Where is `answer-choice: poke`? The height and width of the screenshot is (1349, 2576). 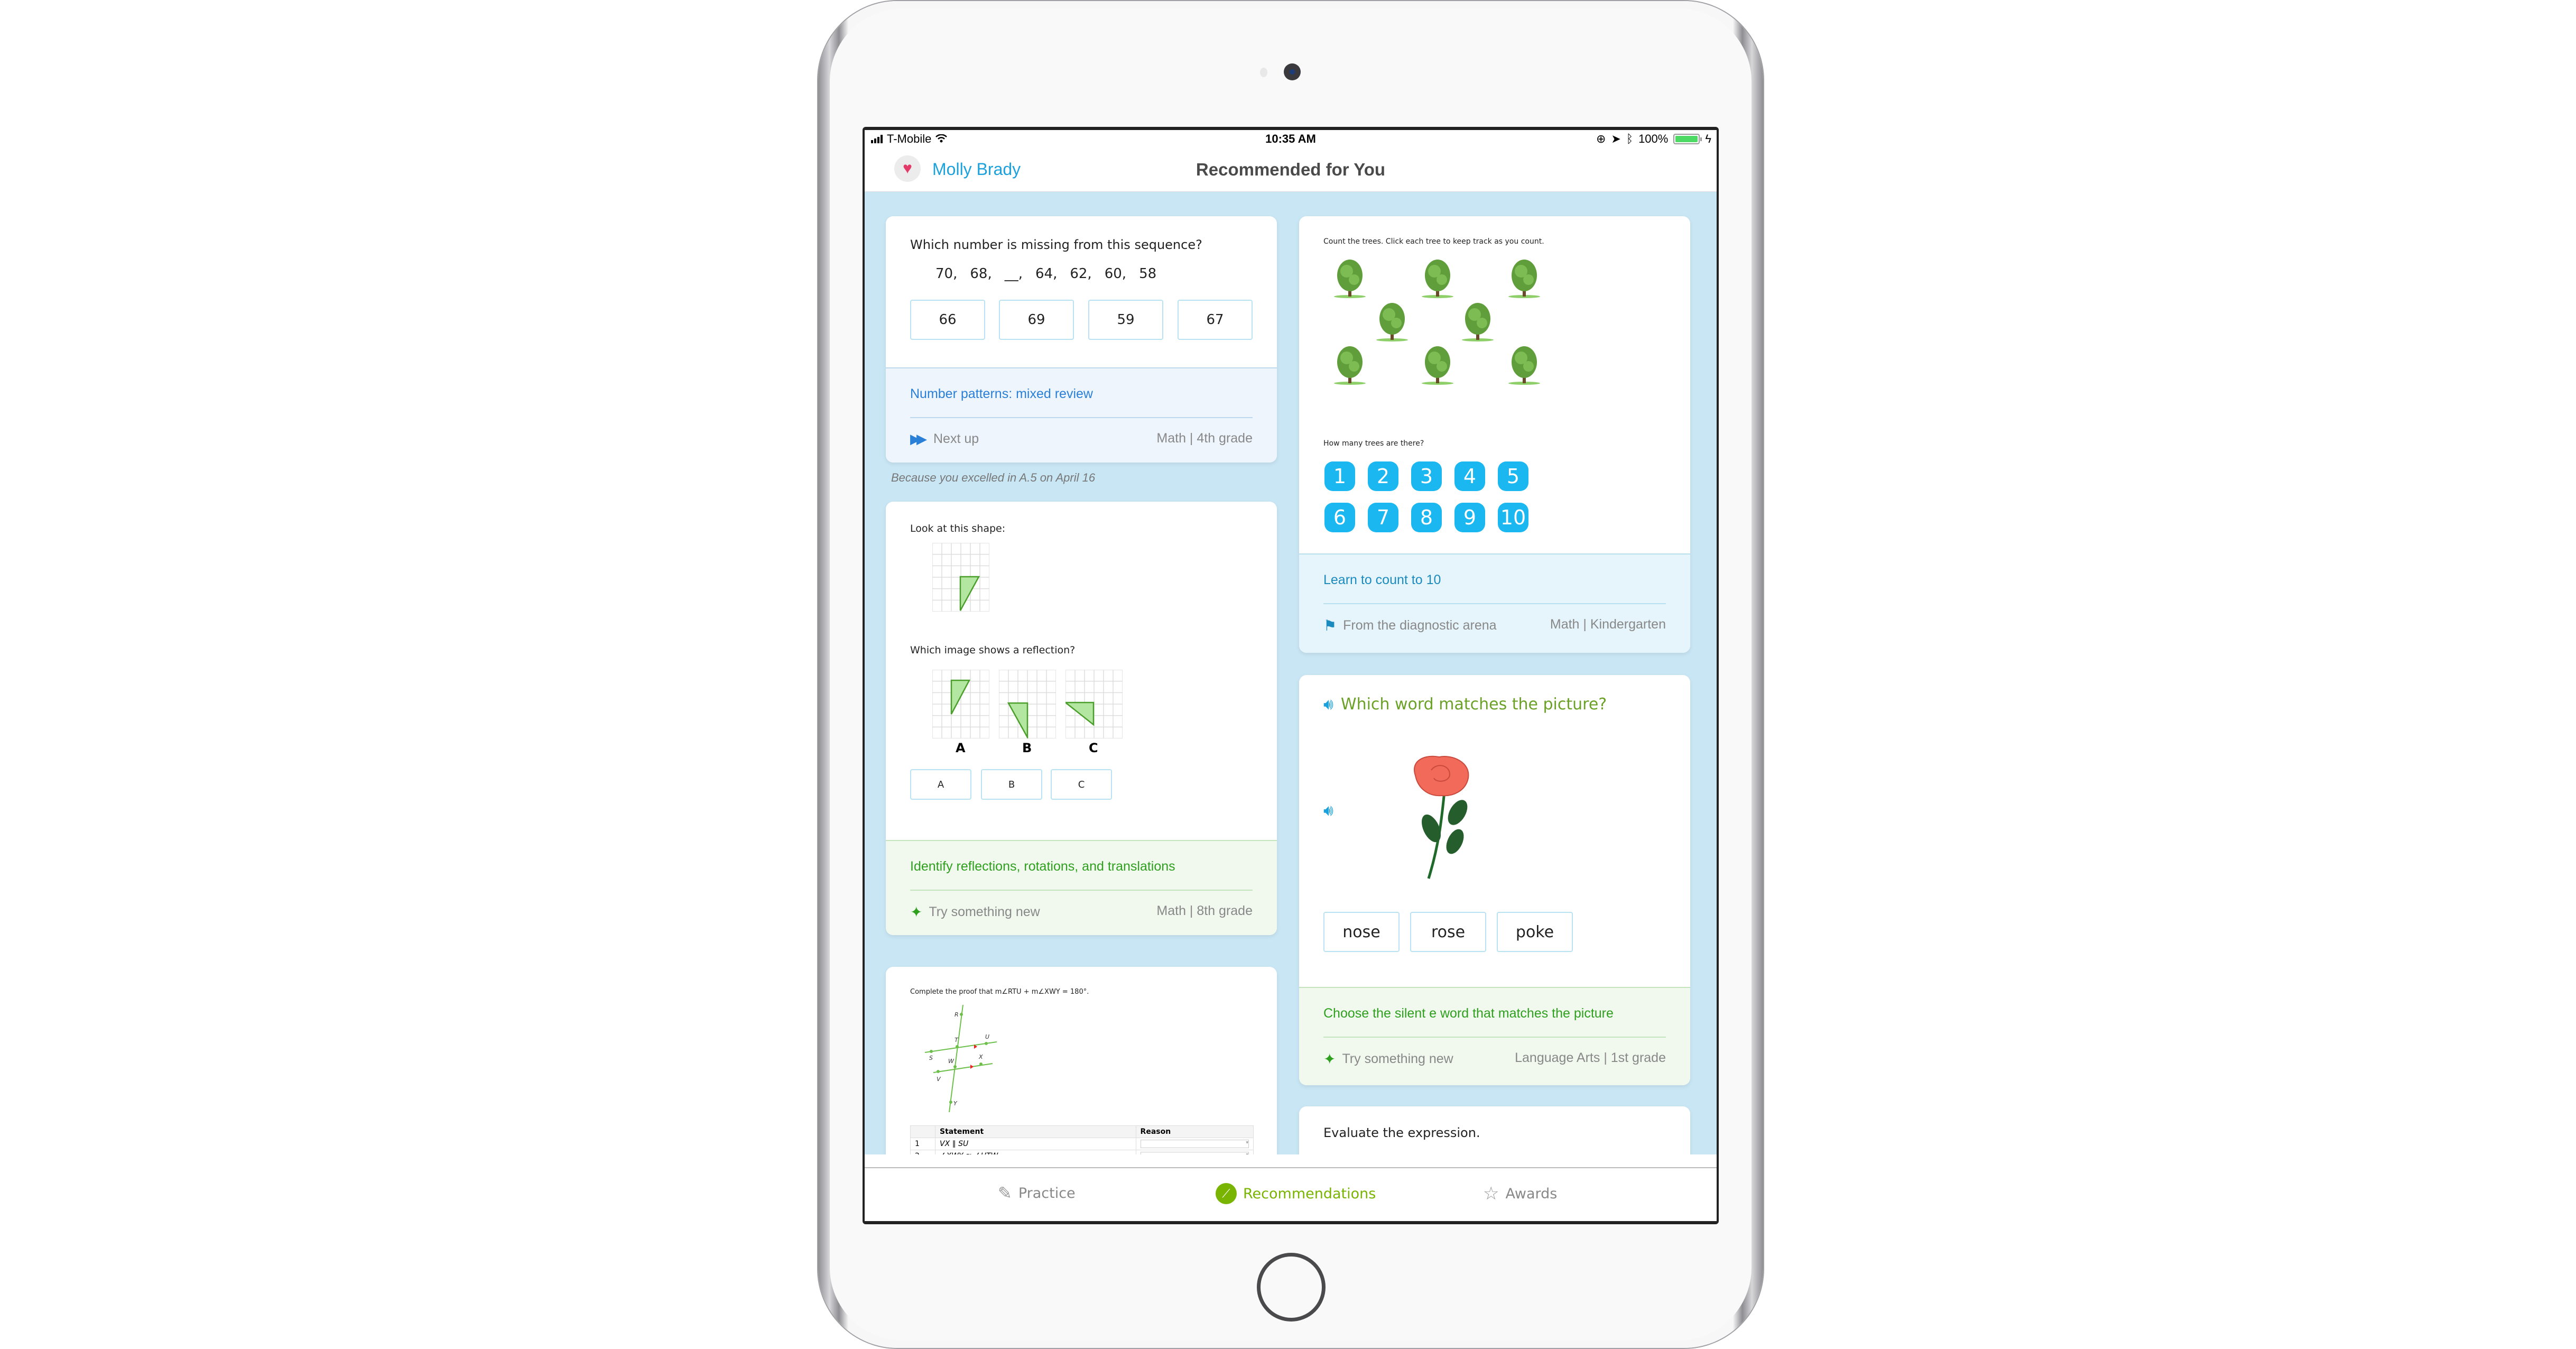 answer-choice: poke is located at coordinates (1535, 932).